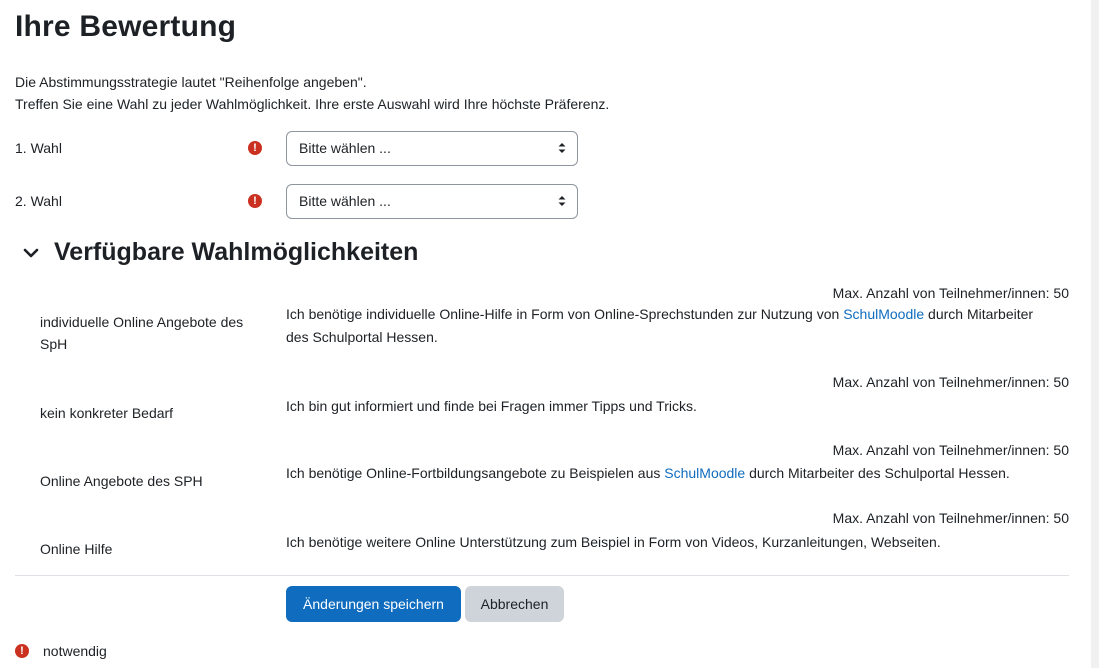  Describe the element at coordinates (142, 333) in the screenshot. I see `option-name: individuelle Online Angebote des SpH` at that location.